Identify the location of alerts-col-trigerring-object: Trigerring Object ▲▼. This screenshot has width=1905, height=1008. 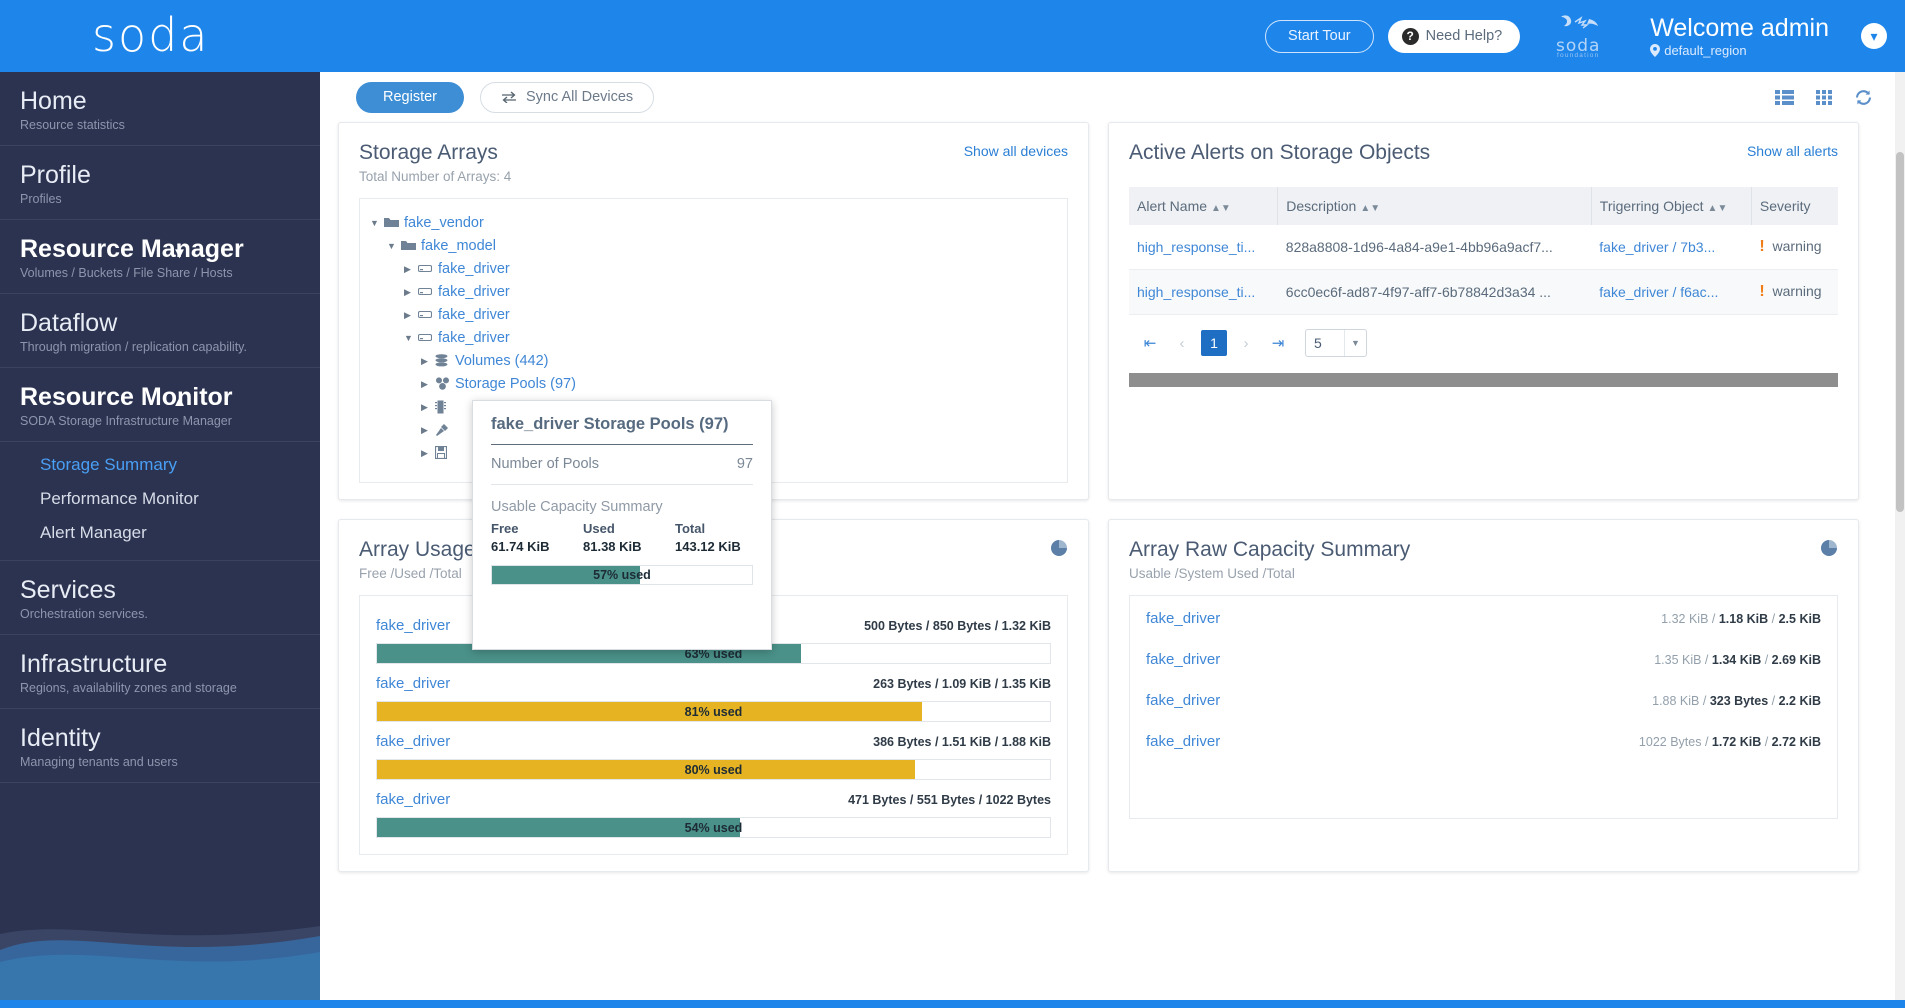
(1671, 206).